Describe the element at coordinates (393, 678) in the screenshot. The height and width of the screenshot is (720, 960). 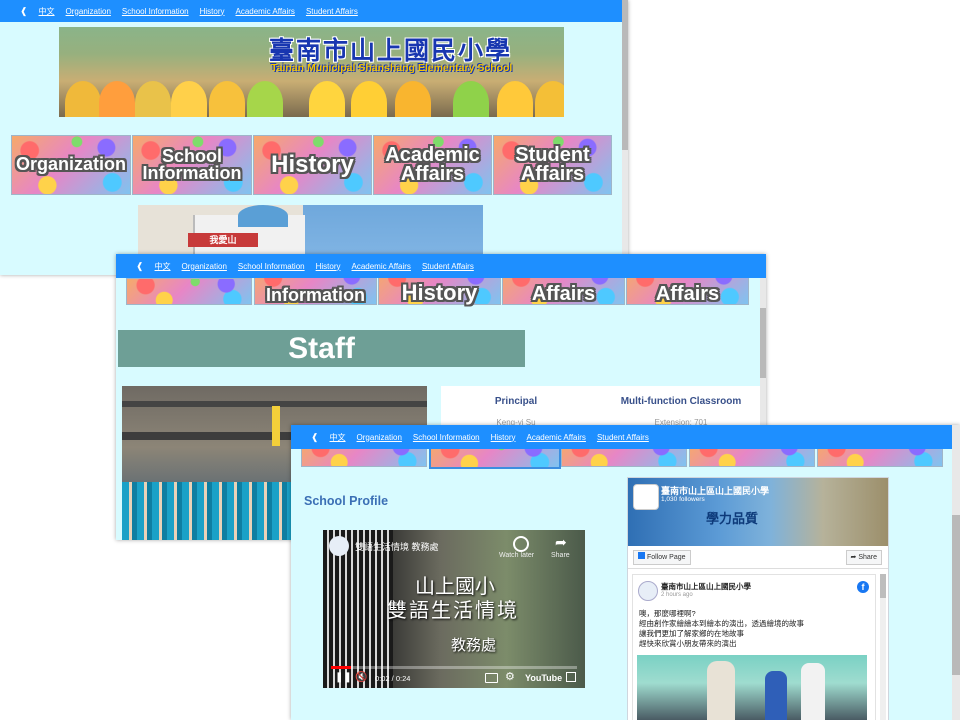
I see `video-time: 0:02 / 0:24` at that location.